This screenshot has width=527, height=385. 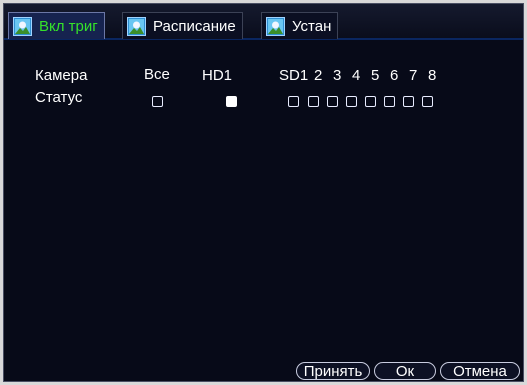 I want to click on tab-bar: Вкл триг Расписание Устан, so click(x=263, y=22).